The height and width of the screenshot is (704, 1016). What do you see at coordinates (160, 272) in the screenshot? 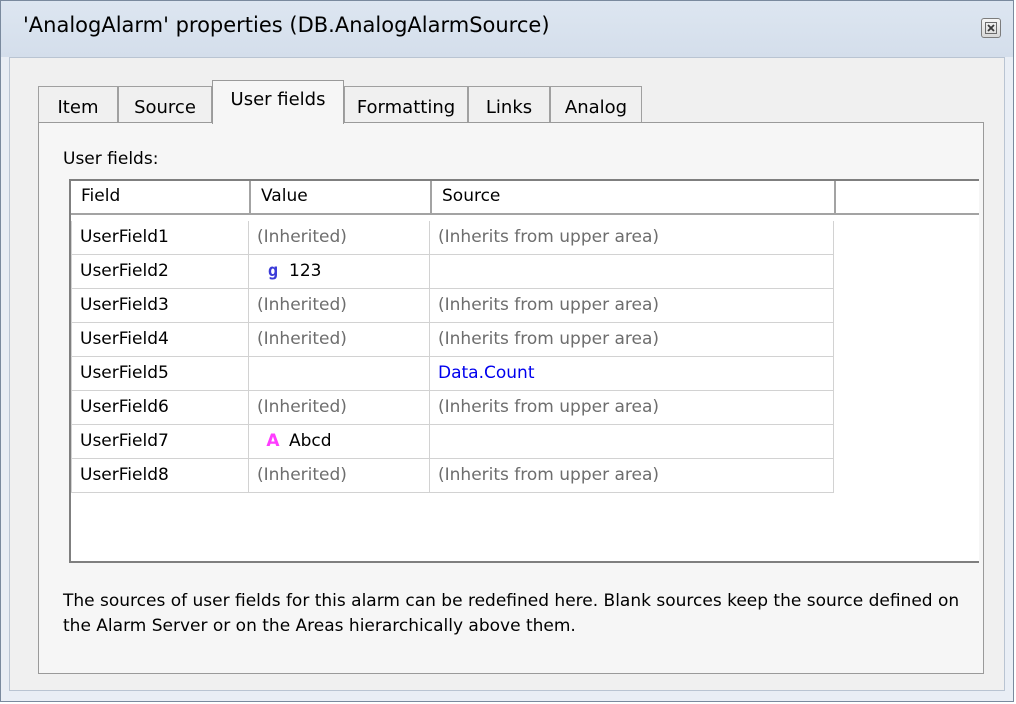
I see `field-cell: UserField2` at bounding box center [160, 272].